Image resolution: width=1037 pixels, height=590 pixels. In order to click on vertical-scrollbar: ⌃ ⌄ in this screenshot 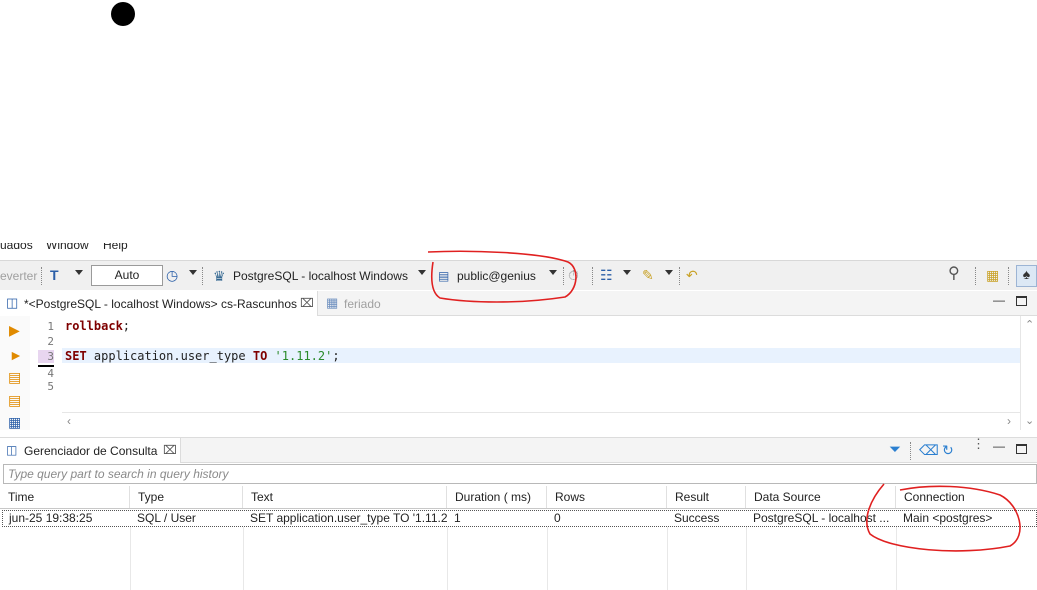, I will do `click(1028, 373)`.